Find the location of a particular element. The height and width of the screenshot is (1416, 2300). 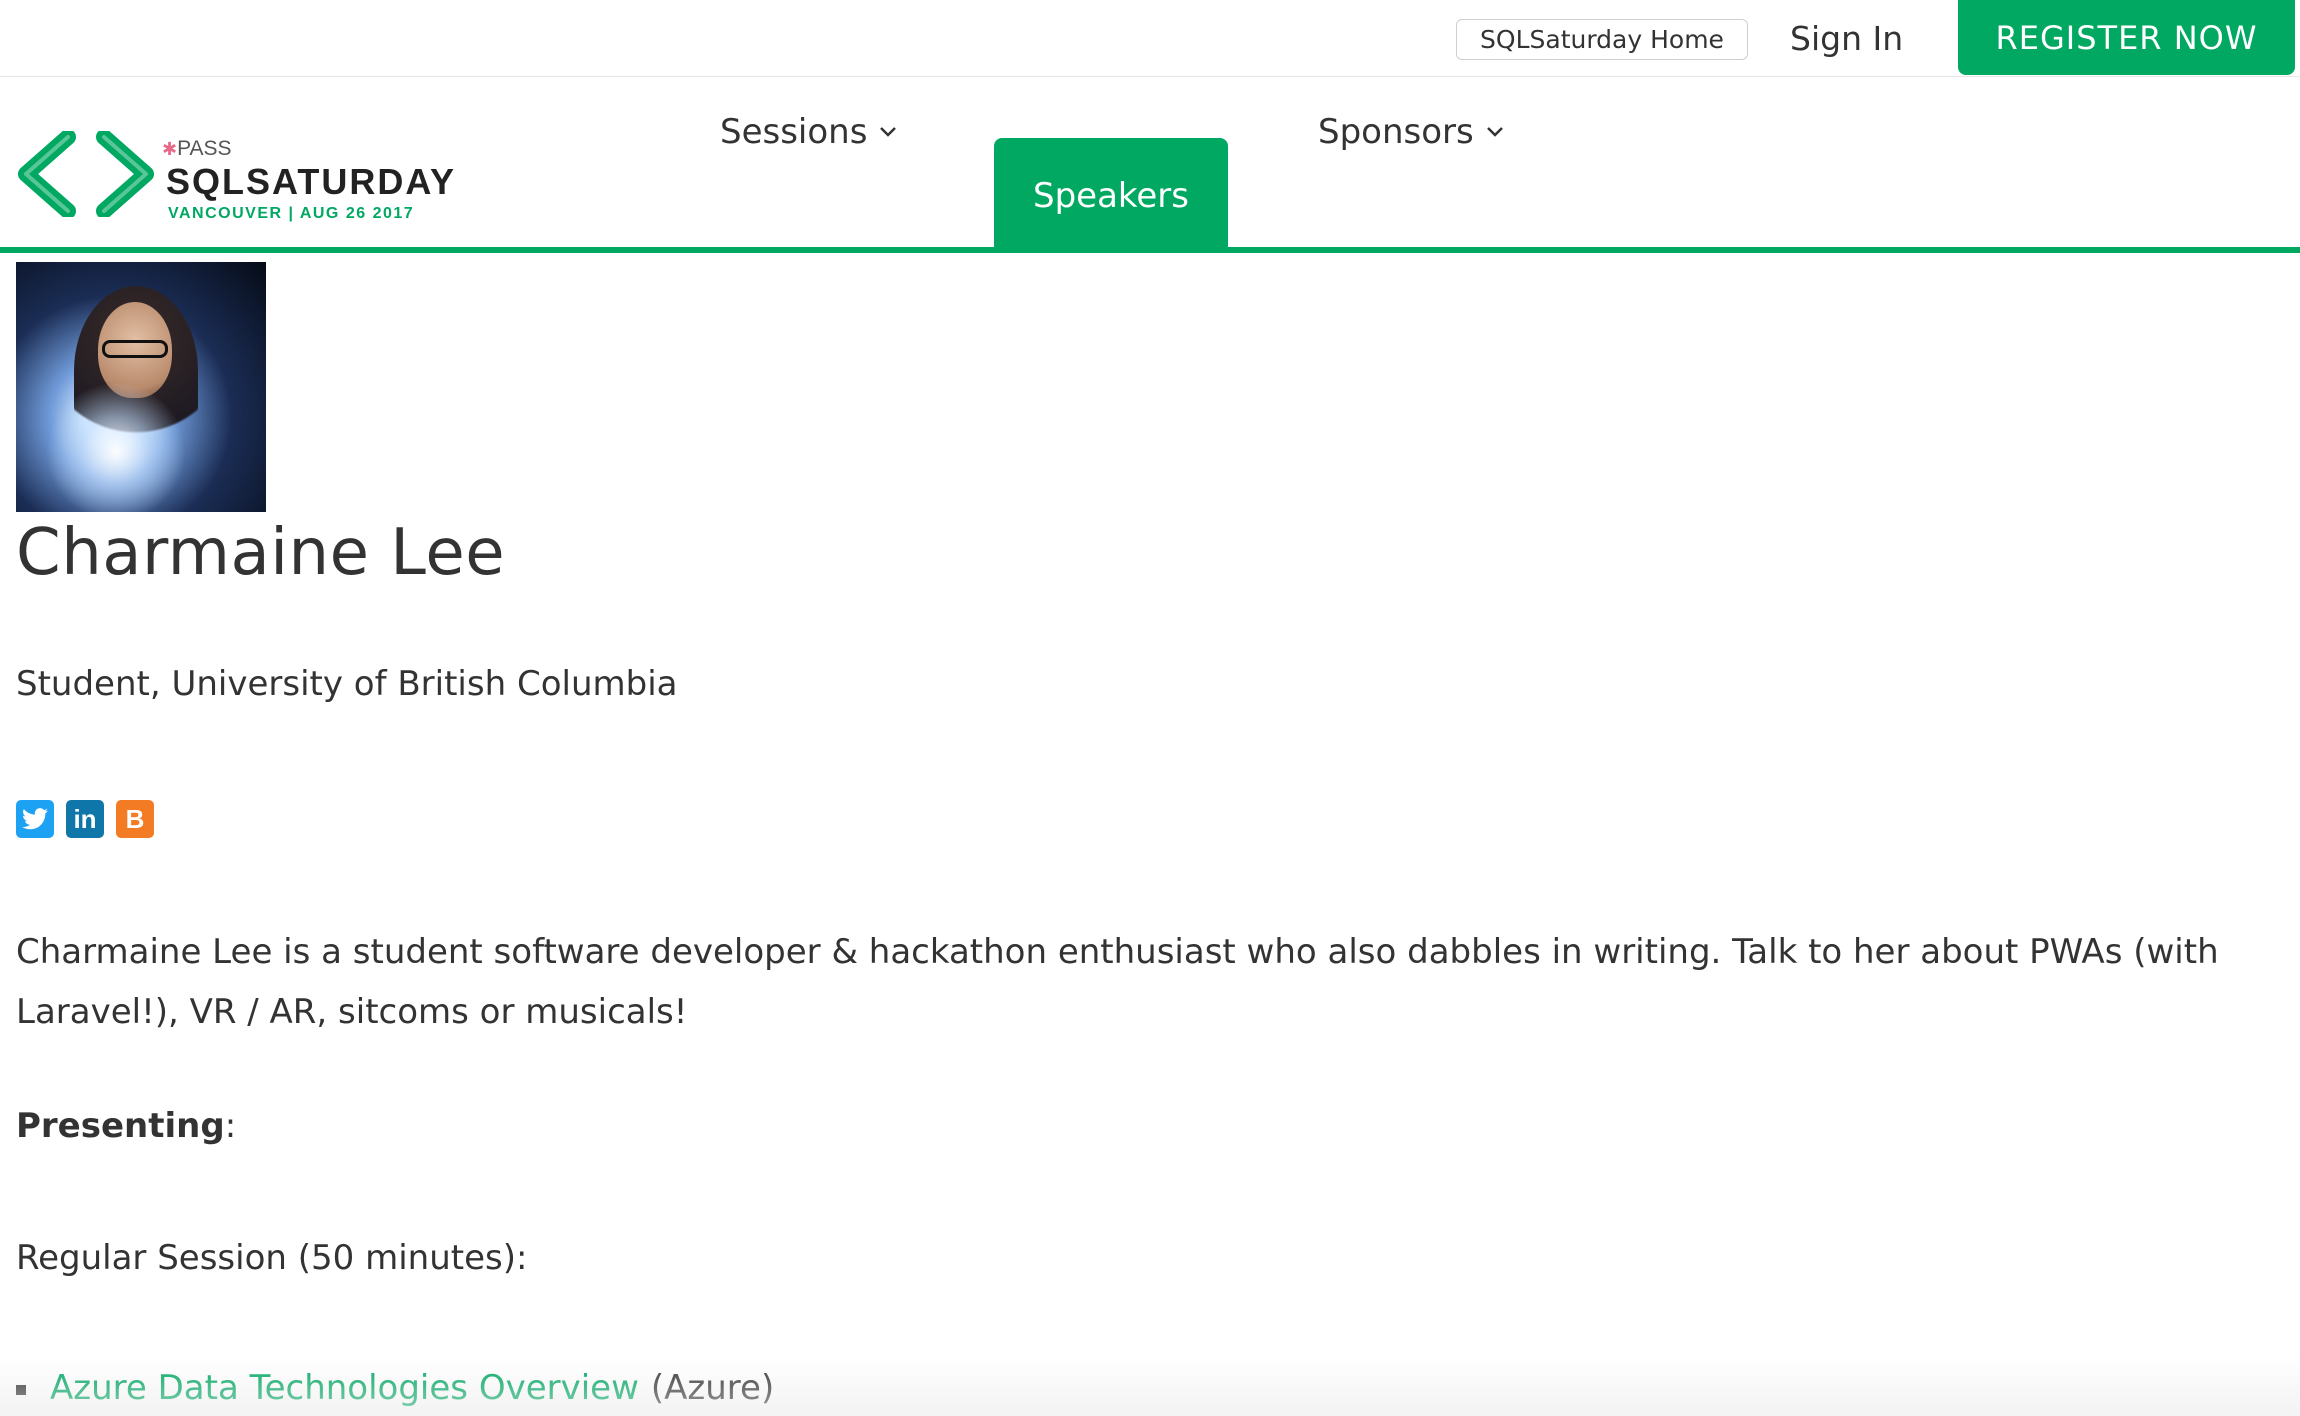

presenting-colon: : is located at coordinates (230, 1126).